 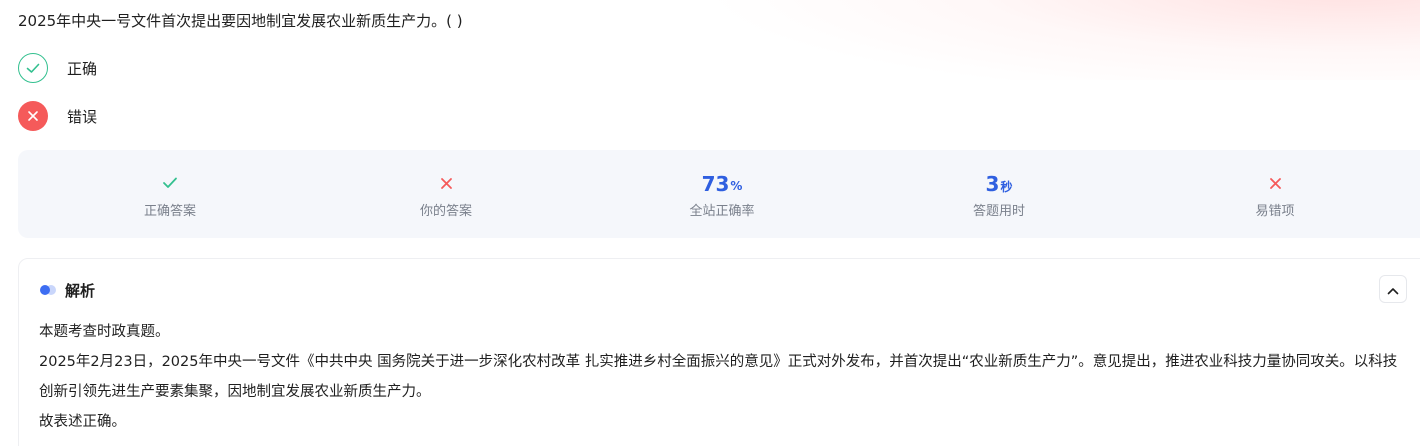 What do you see at coordinates (1275, 211) in the screenshot?
I see `stat-label: 易错项` at bounding box center [1275, 211].